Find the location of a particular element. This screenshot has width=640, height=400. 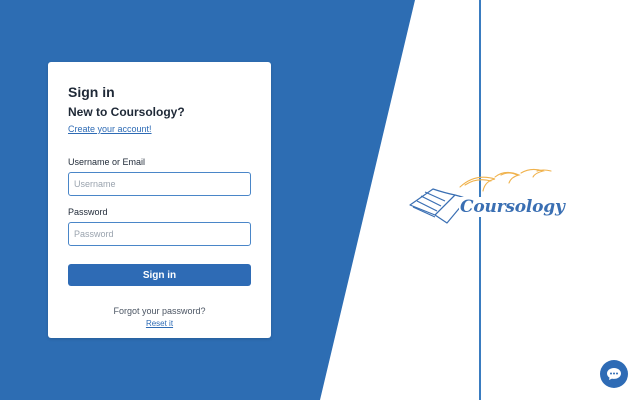

signin-button: Sign in is located at coordinates (159, 275).